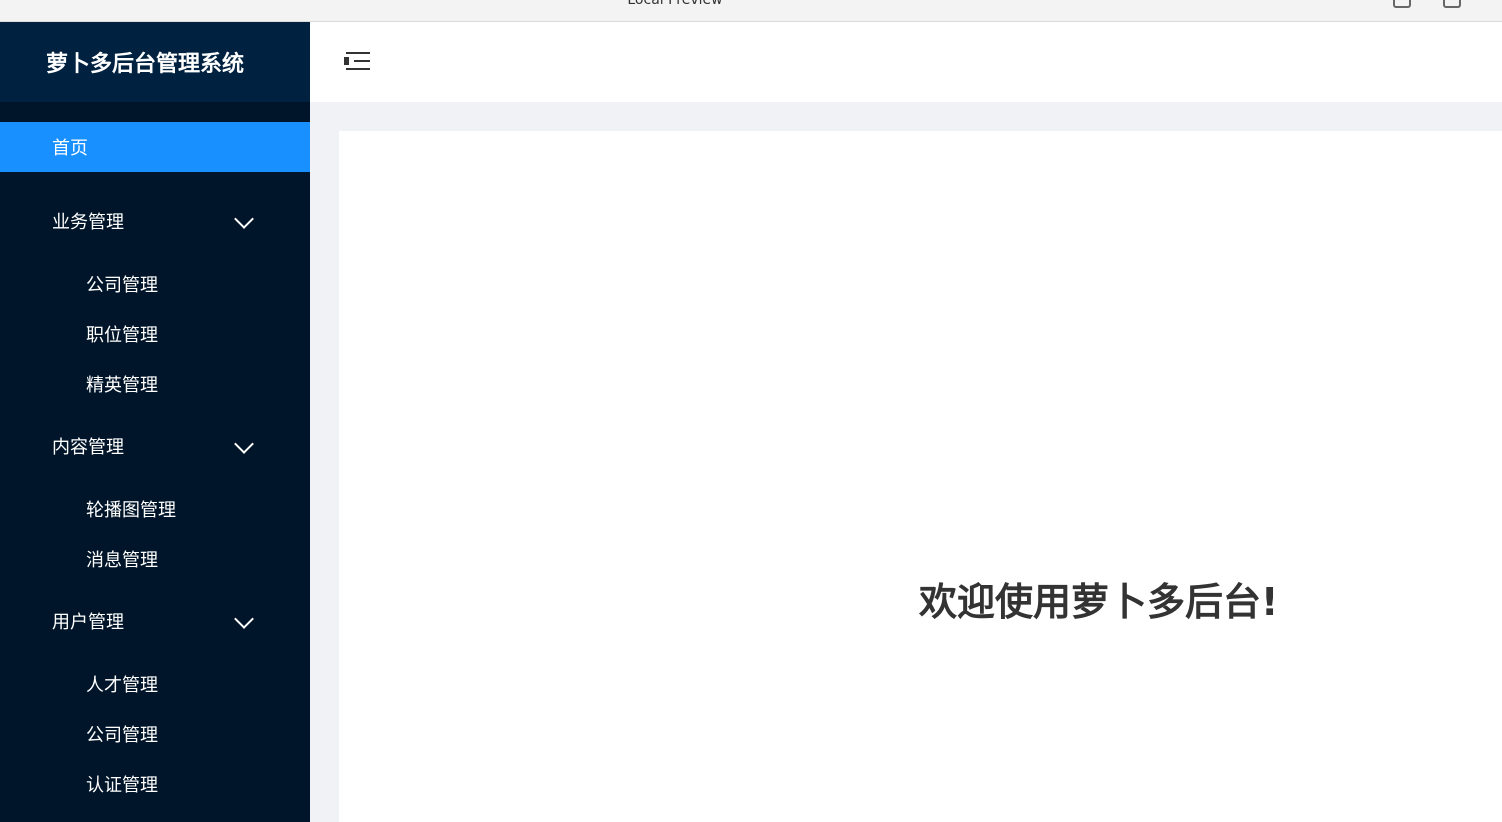 Image resolution: width=1502 pixels, height=822 pixels. Describe the element at coordinates (357, 62) in the screenshot. I see `menu-fold-icon` at that location.